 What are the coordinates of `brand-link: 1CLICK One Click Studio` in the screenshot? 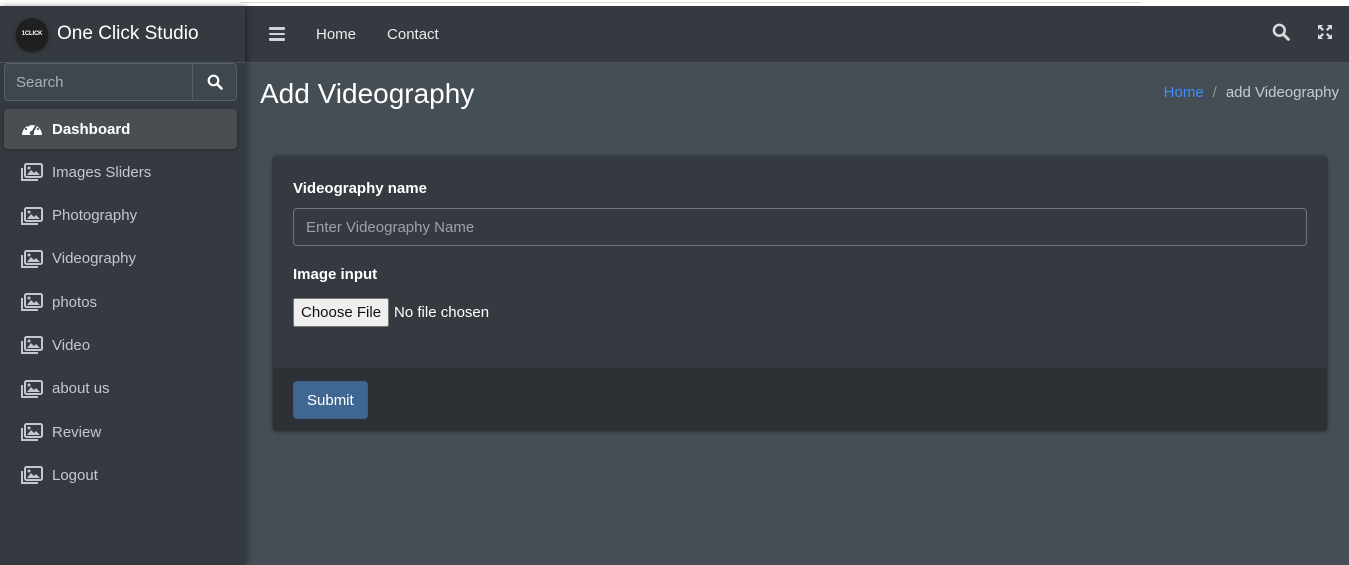 It's located at (122, 34).